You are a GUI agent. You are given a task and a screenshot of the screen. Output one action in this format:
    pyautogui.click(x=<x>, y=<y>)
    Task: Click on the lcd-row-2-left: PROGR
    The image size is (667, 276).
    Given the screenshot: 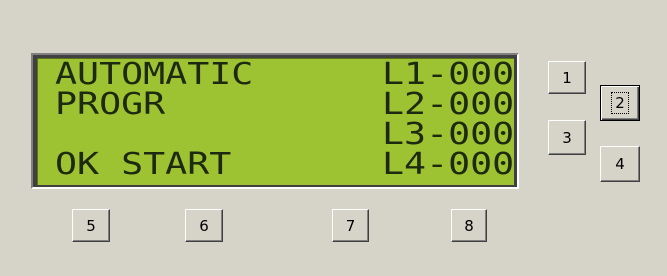 What is the action you would take?
    pyautogui.click(x=110, y=104)
    